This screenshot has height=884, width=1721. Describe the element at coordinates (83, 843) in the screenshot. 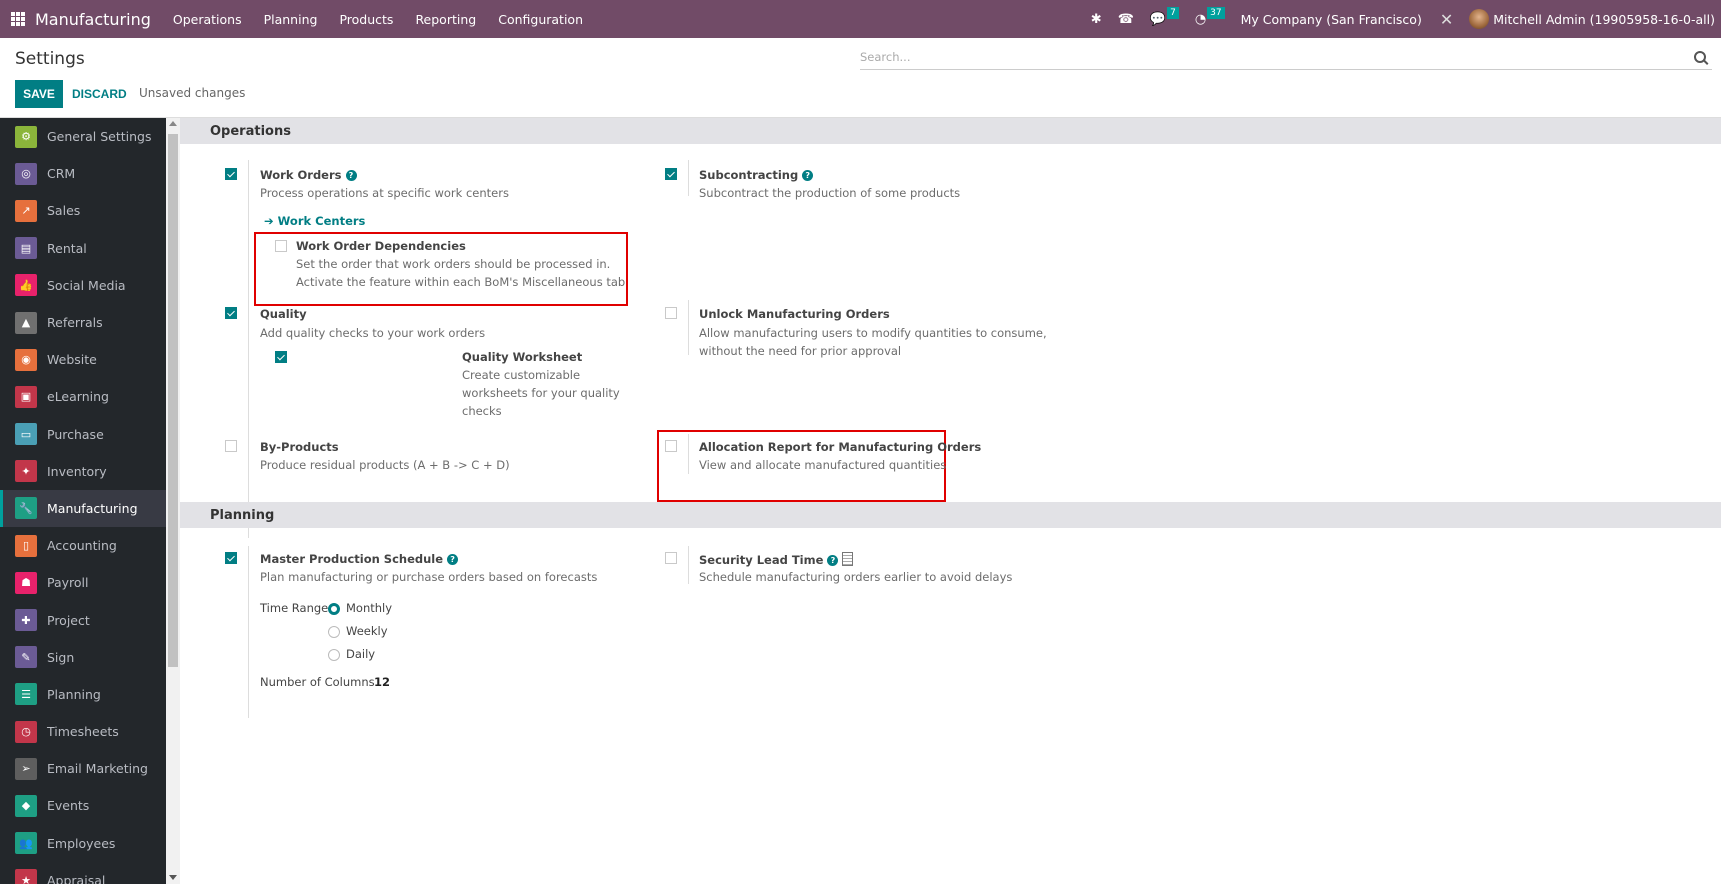

I see `sidebar-item-employees: 👥 Employees` at that location.